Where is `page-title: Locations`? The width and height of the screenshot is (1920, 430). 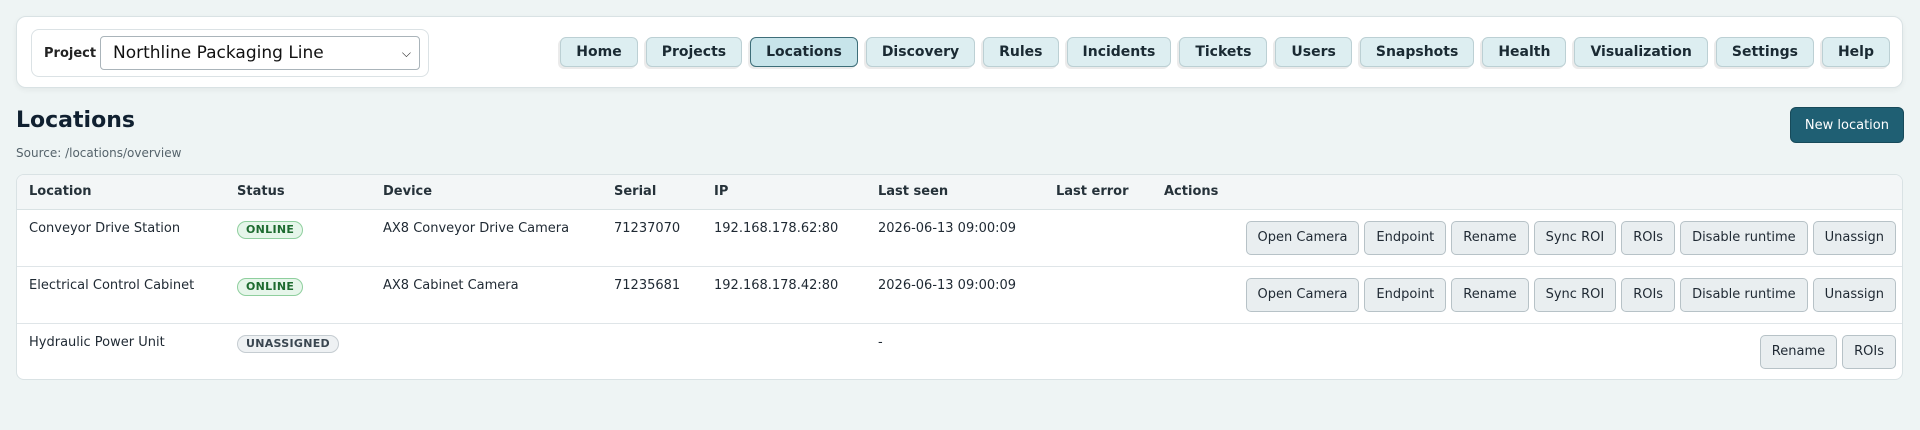
page-title: Locations is located at coordinates (75, 120).